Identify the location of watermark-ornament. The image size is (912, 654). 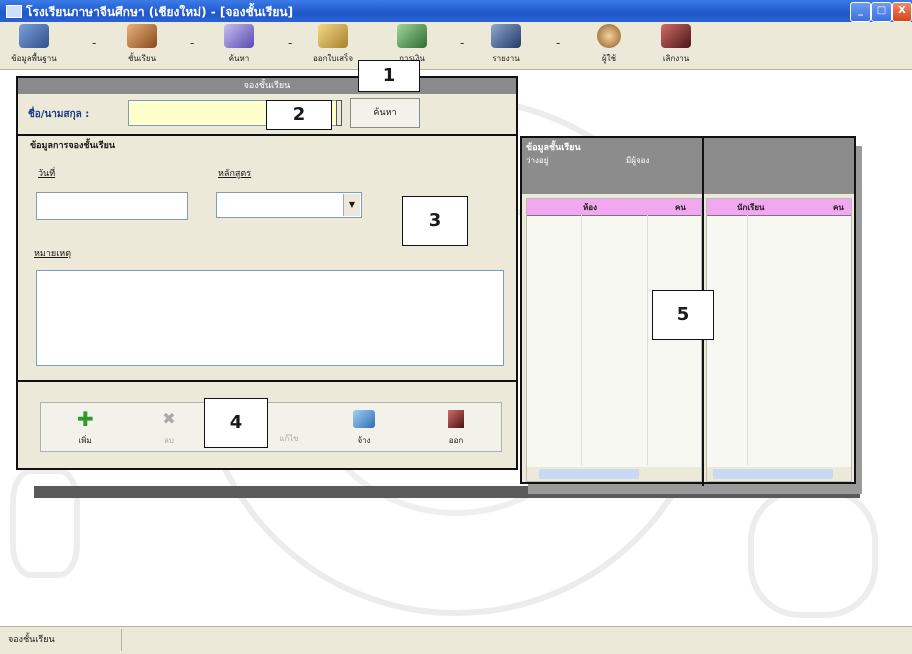
(45, 523).